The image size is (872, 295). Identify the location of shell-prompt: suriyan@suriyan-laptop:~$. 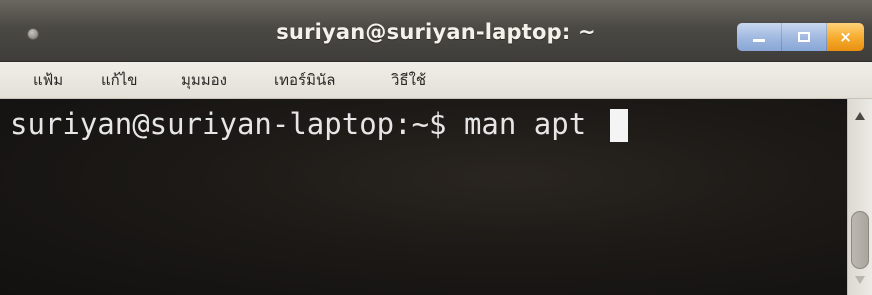
(237, 124).